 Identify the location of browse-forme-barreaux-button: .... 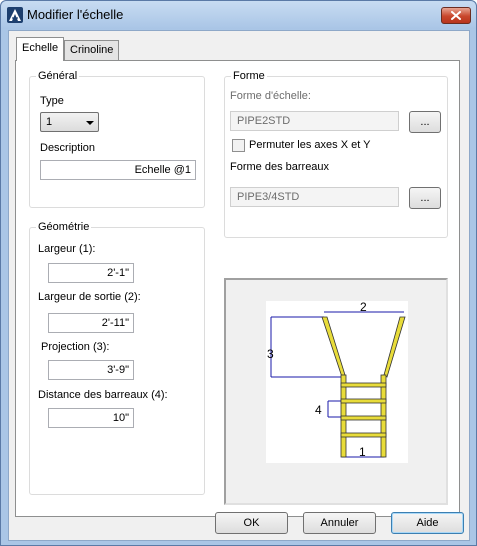
(425, 198).